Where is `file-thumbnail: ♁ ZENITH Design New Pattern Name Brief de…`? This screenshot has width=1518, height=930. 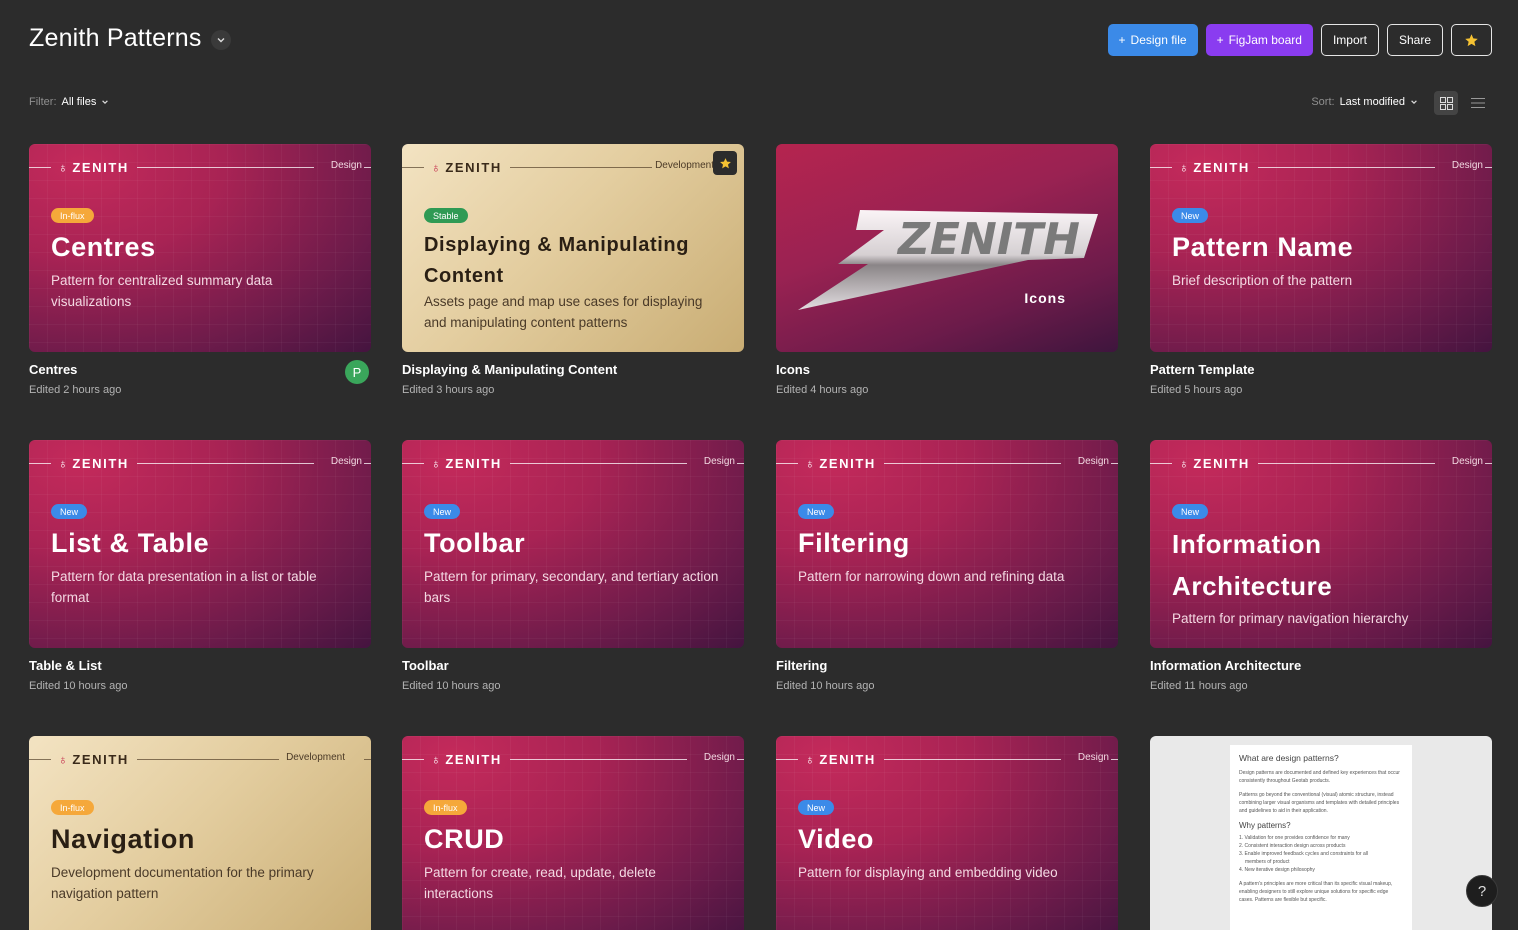 file-thumbnail: ♁ ZENITH Design New Pattern Name Brief de… is located at coordinates (1321, 248).